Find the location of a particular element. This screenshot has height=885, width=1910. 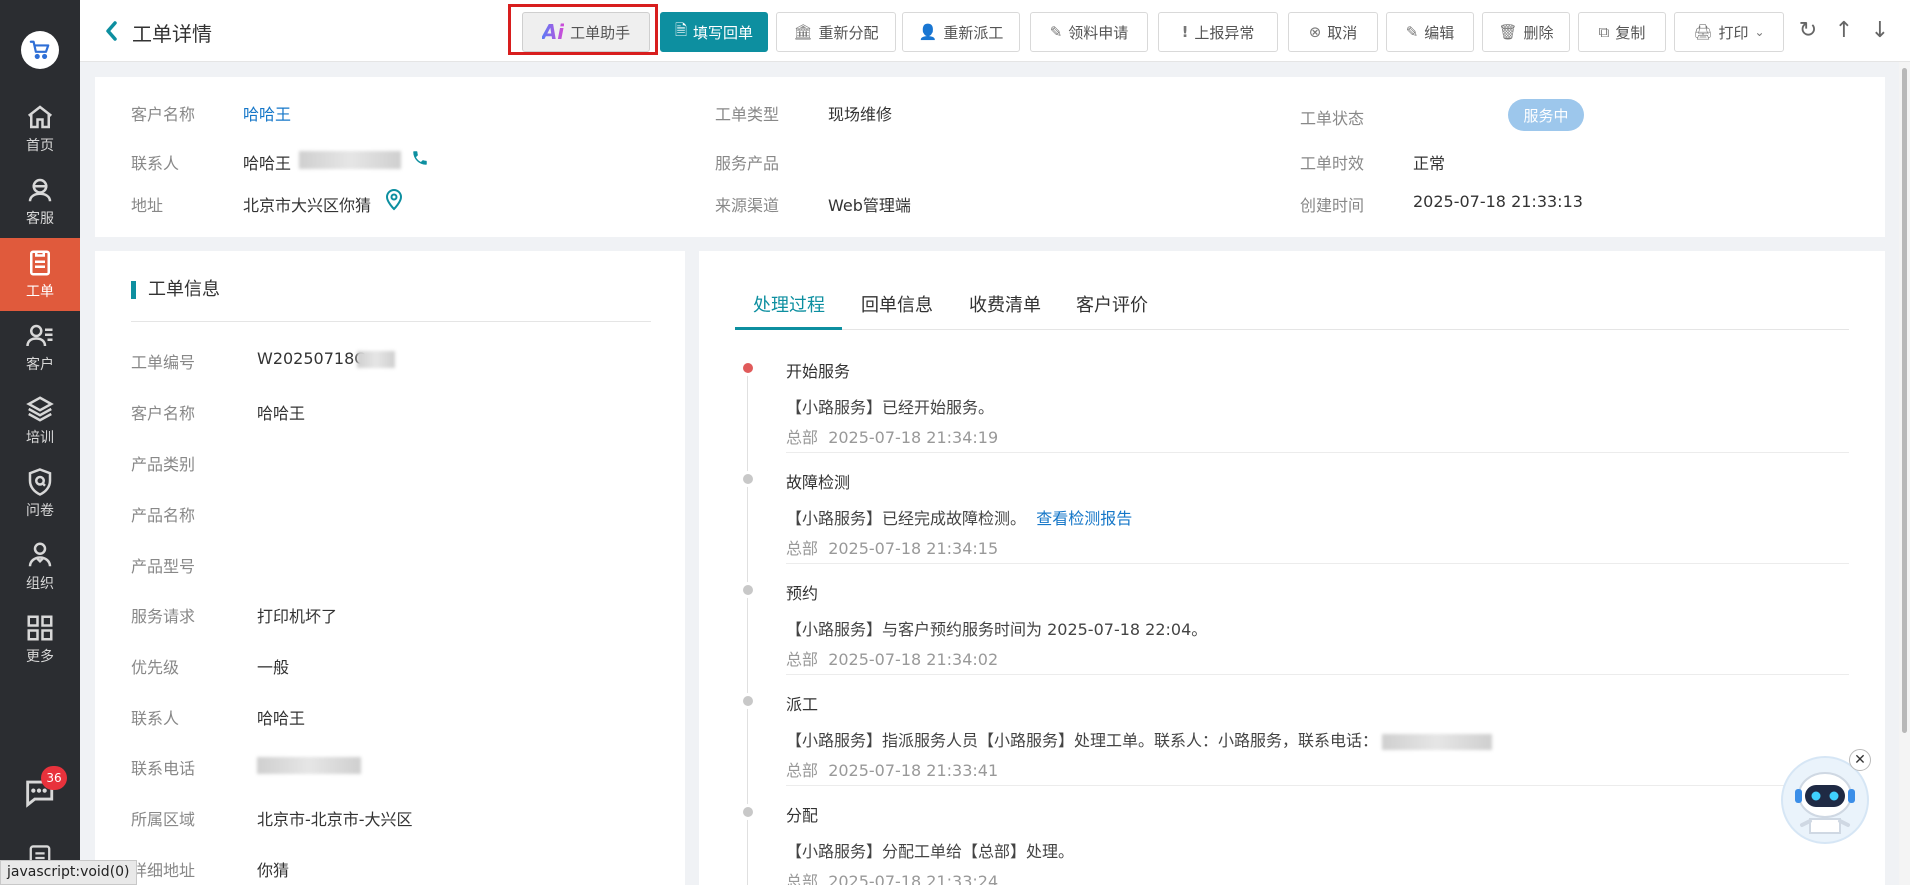

arrow-down-icon: ↓ is located at coordinates (1880, 30).